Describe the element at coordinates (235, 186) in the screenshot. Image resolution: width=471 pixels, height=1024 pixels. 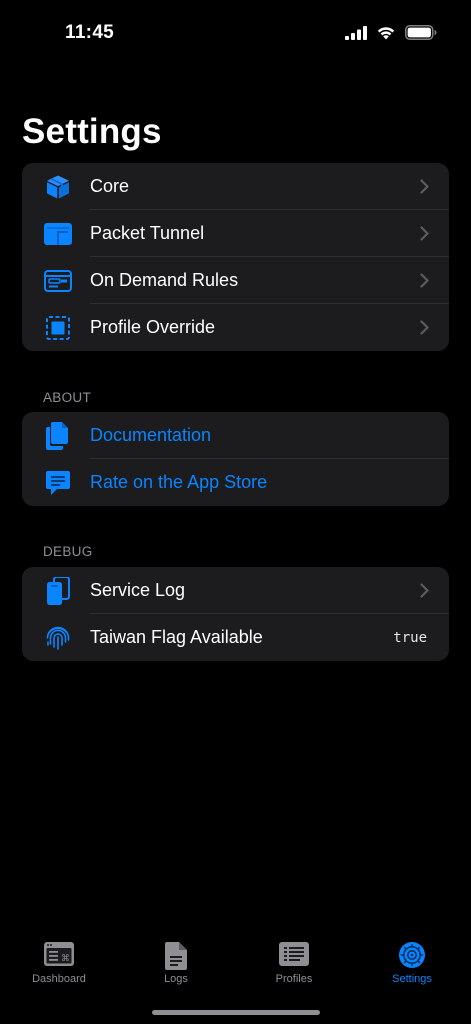
I see `row-core: Core` at that location.